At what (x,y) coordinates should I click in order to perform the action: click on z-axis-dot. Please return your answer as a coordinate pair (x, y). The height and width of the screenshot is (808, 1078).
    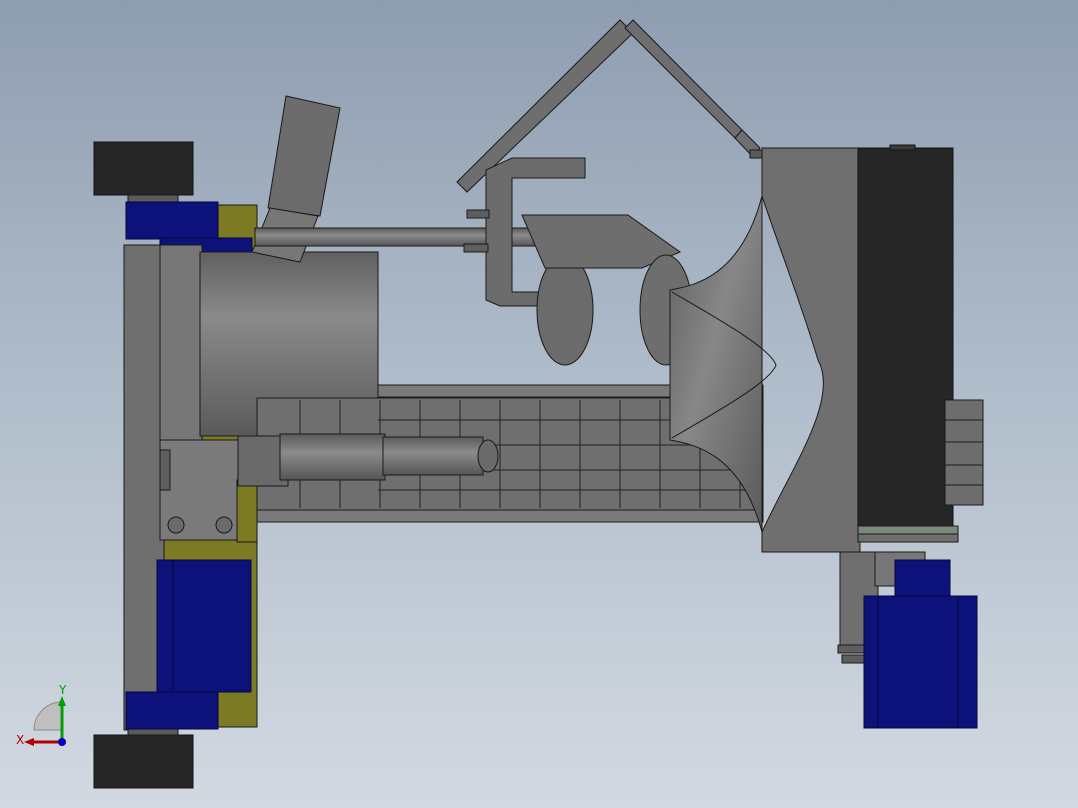
    Looking at the image, I should click on (62, 742).